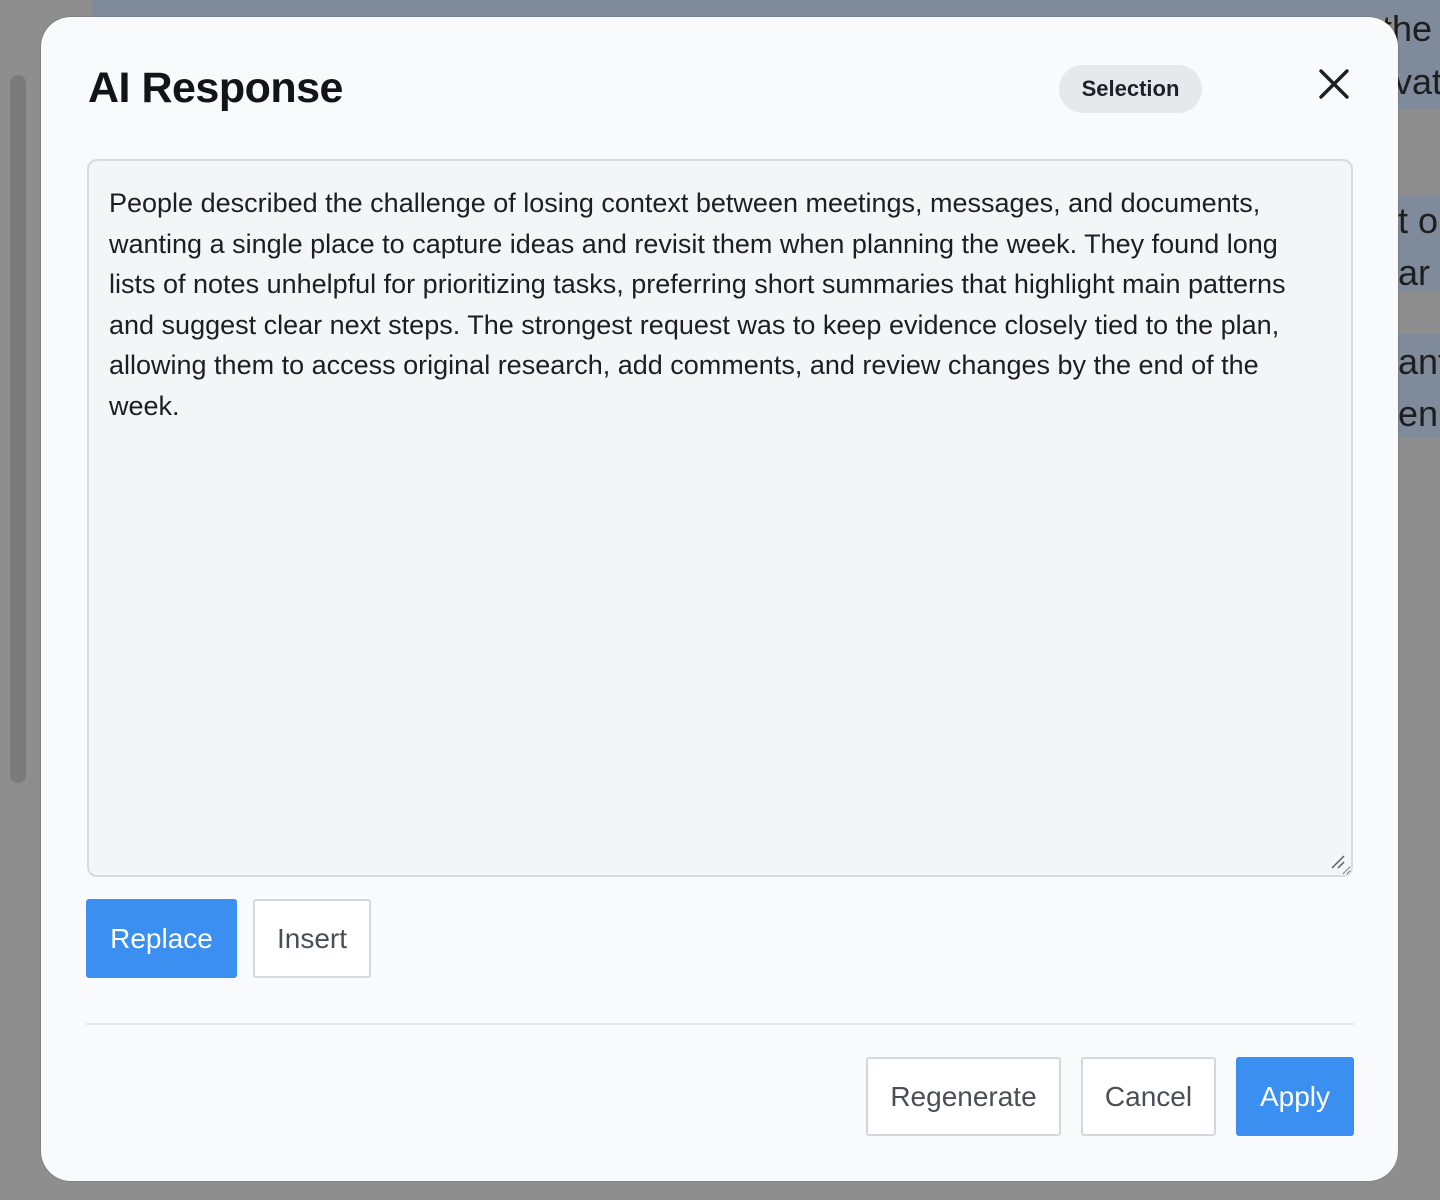  I want to click on background-text-fragment: vat, so click(1417, 81).